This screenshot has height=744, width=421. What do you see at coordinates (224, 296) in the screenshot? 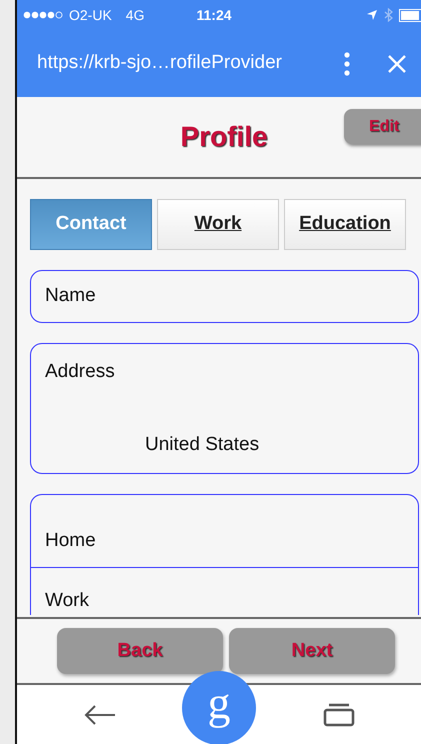
I see `name-field: Name` at bounding box center [224, 296].